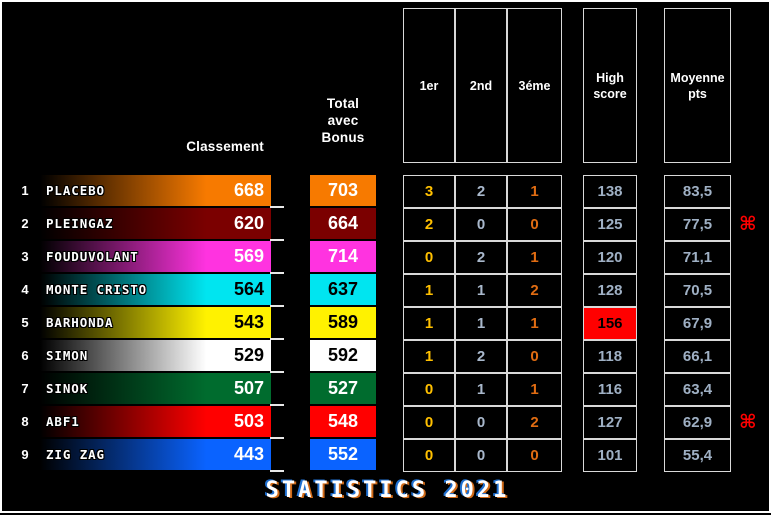  Describe the element at coordinates (610, 389) in the screenshot. I see `stat-cell-high-score: 116` at that location.